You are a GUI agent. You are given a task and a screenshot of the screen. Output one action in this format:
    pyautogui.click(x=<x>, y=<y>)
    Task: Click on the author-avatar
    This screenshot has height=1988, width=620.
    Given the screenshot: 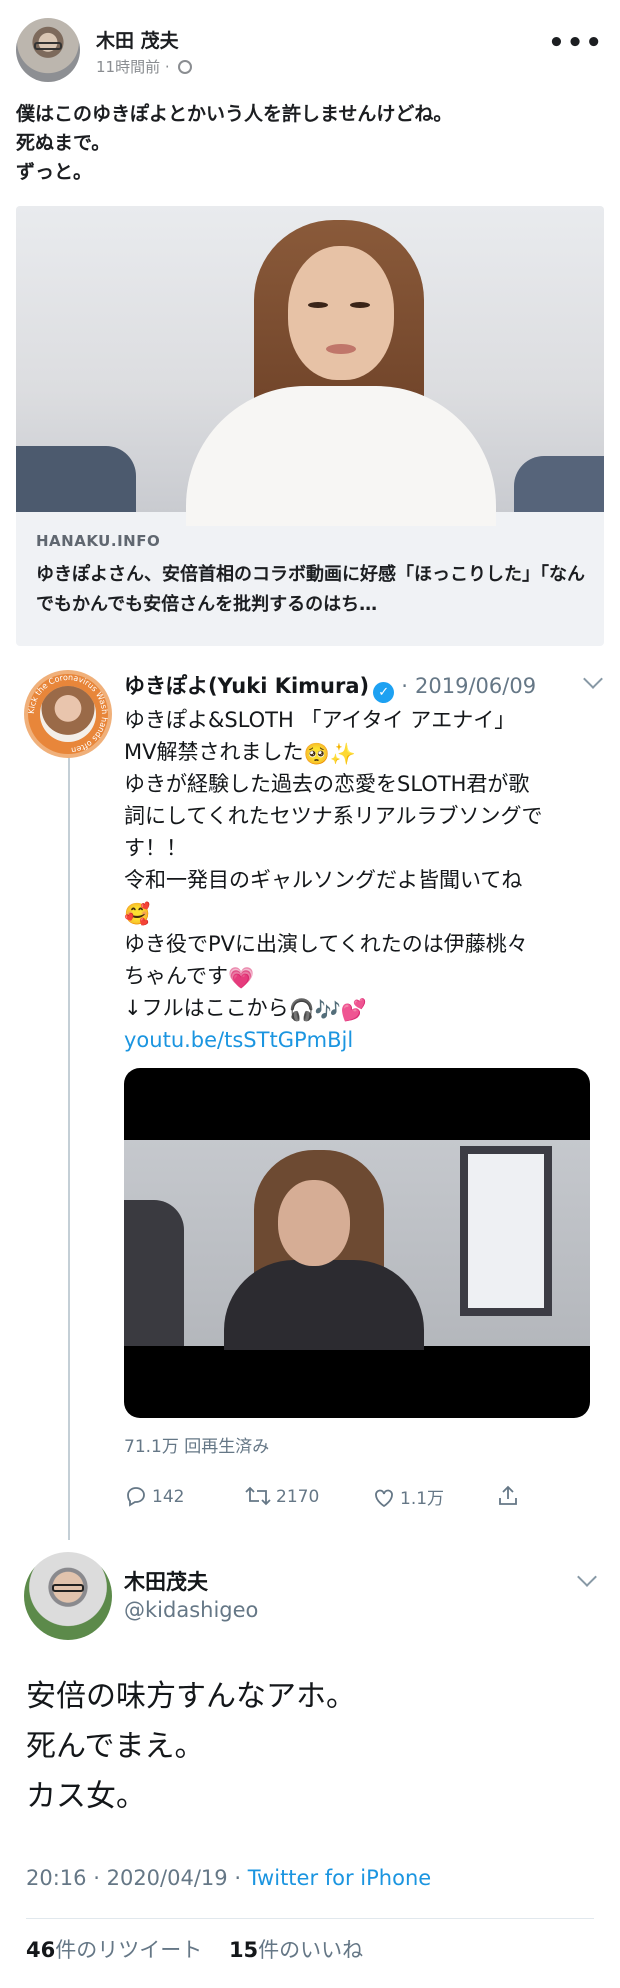 What is the action you would take?
    pyautogui.click(x=48, y=50)
    